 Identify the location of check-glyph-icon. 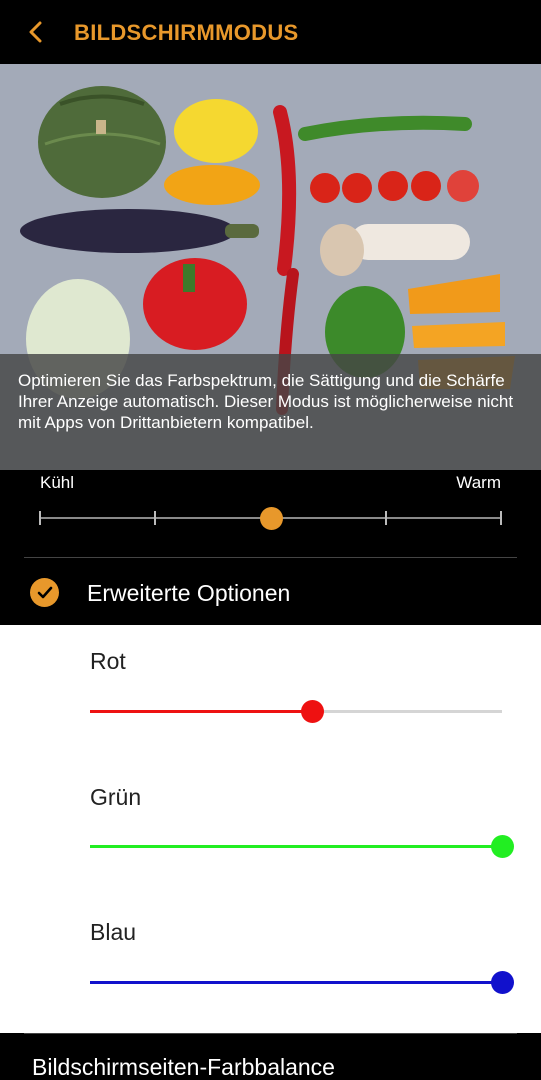
(44, 592).